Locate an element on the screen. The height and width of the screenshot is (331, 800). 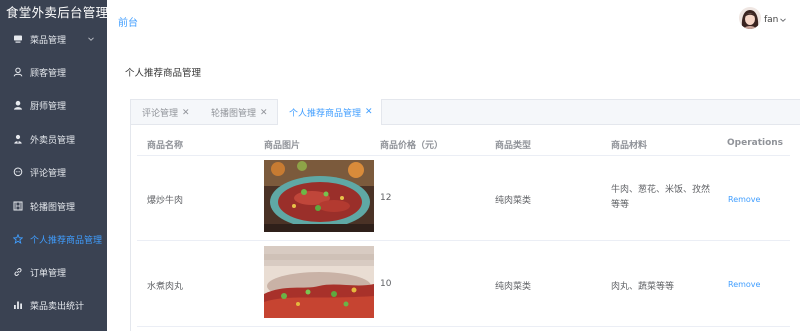
tab-carousel: 轮播图管理 ✕ is located at coordinates (239, 112).